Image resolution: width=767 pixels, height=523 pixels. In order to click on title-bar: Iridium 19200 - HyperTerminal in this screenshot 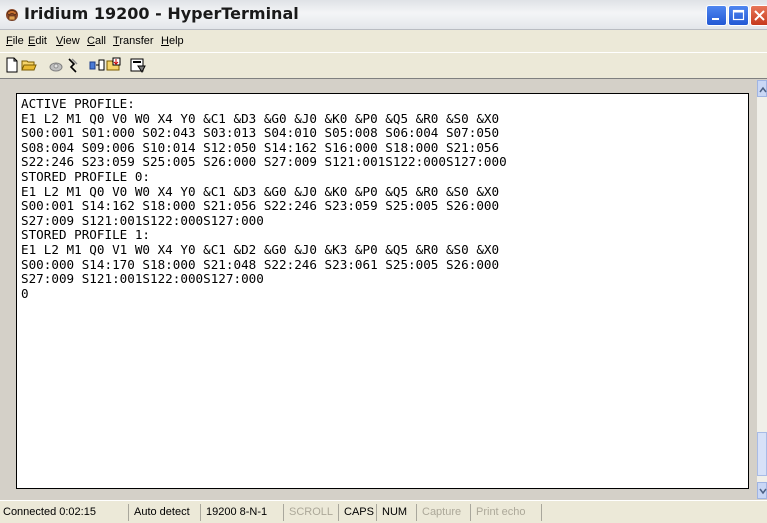, I will do `click(383, 15)`.